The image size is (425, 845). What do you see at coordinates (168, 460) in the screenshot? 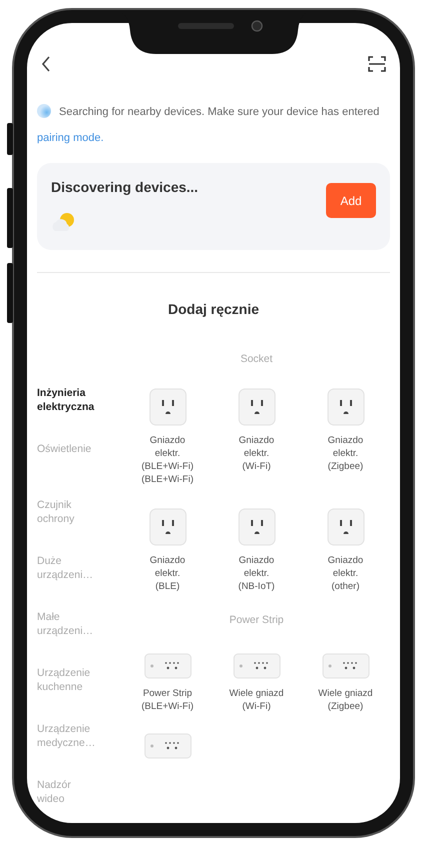
I see `device-label: Gniazdo elektr. (BLE+Wi-Fi) (BLE+Wi-Fi)` at bounding box center [168, 460].